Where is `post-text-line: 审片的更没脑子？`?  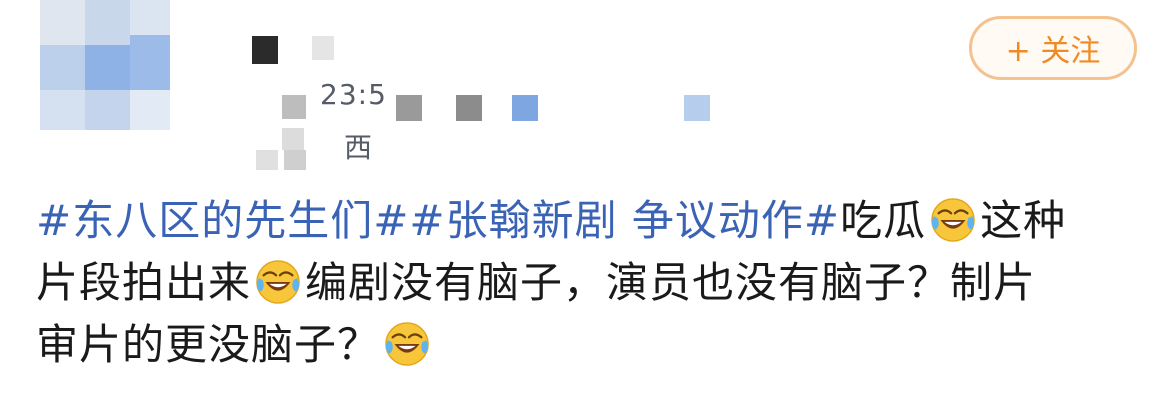 post-text-line: 审片的更没脑子？ is located at coordinates (591, 345).